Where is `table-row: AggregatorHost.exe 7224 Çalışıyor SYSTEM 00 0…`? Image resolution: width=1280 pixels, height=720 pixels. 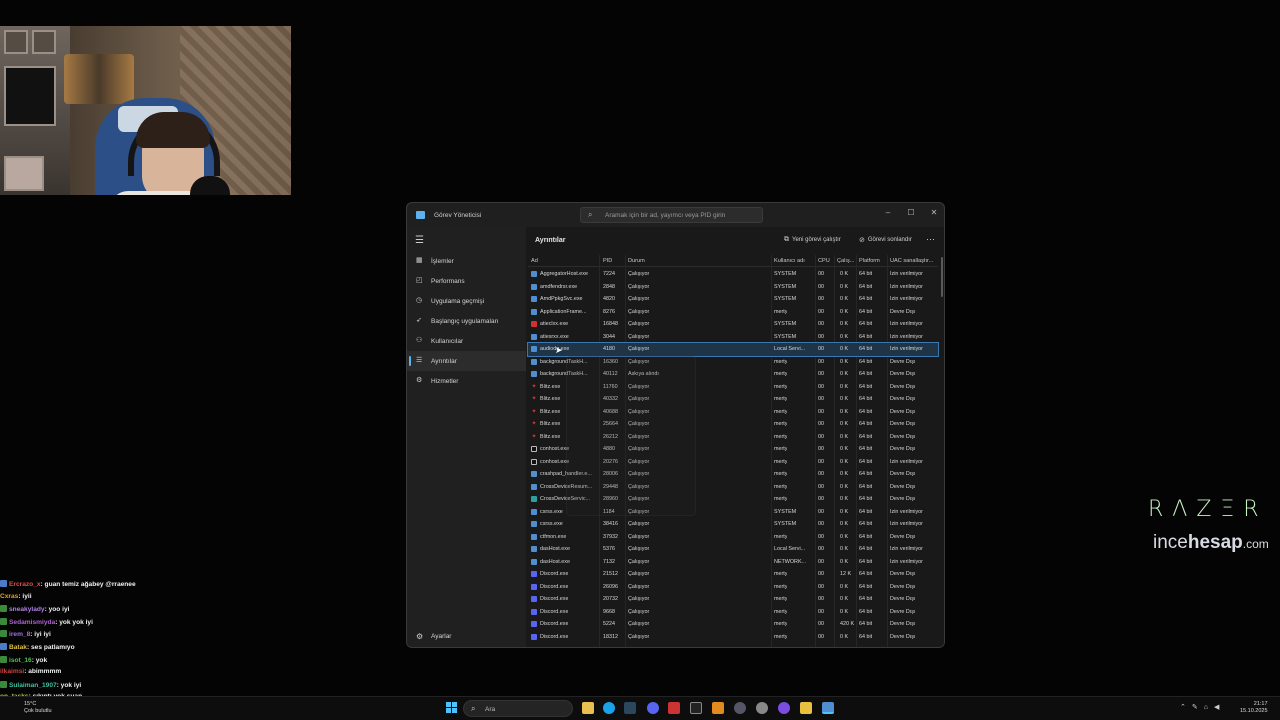 table-row: AggregatorHost.exe 7224 Çalışıyor SYSTEM 00 0… is located at coordinates (733, 274).